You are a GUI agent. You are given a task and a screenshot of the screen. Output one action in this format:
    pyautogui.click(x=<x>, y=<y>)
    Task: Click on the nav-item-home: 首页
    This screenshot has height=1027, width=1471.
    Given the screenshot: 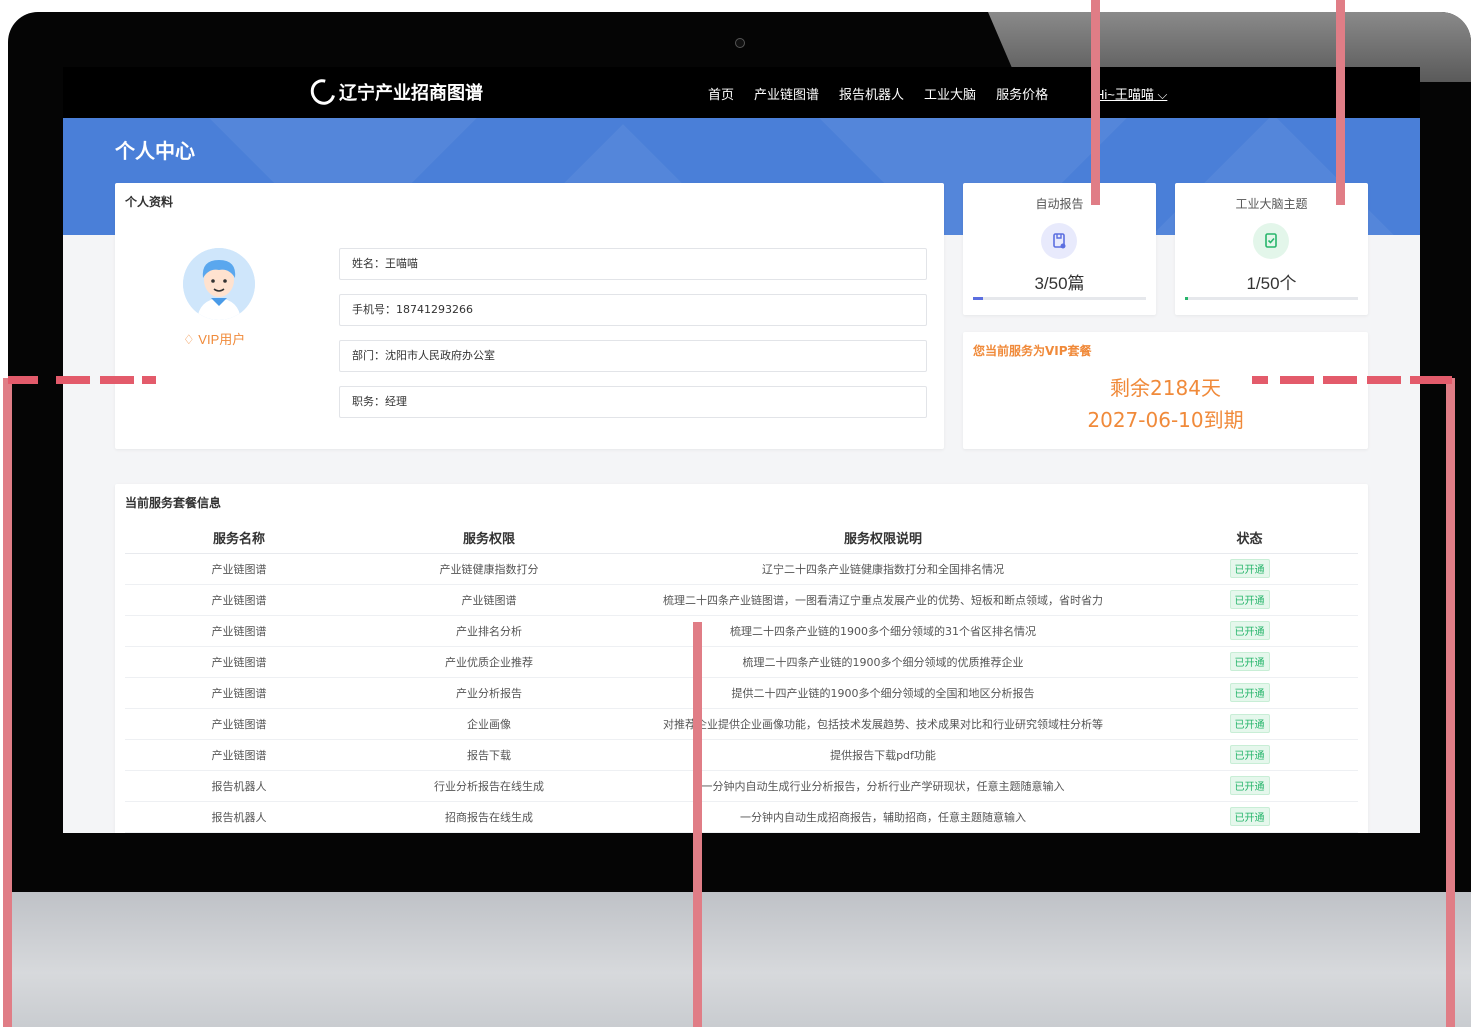 What is the action you would take?
    pyautogui.click(x=721, y=93)
    